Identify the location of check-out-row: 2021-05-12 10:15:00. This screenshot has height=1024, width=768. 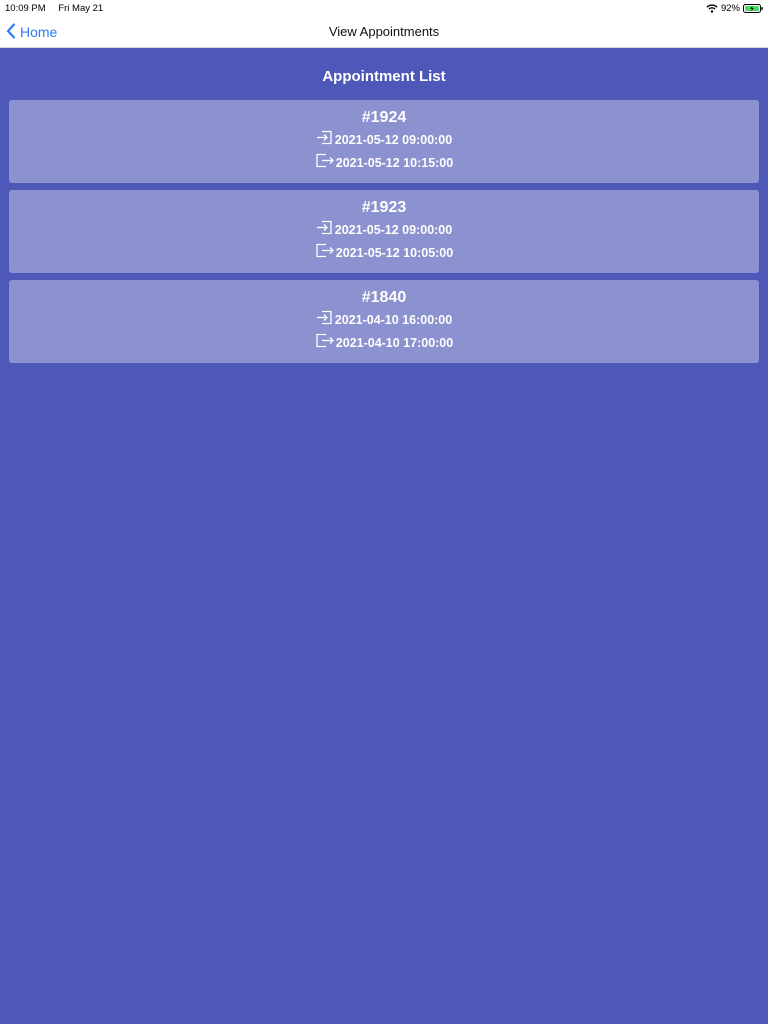
(384, 162).